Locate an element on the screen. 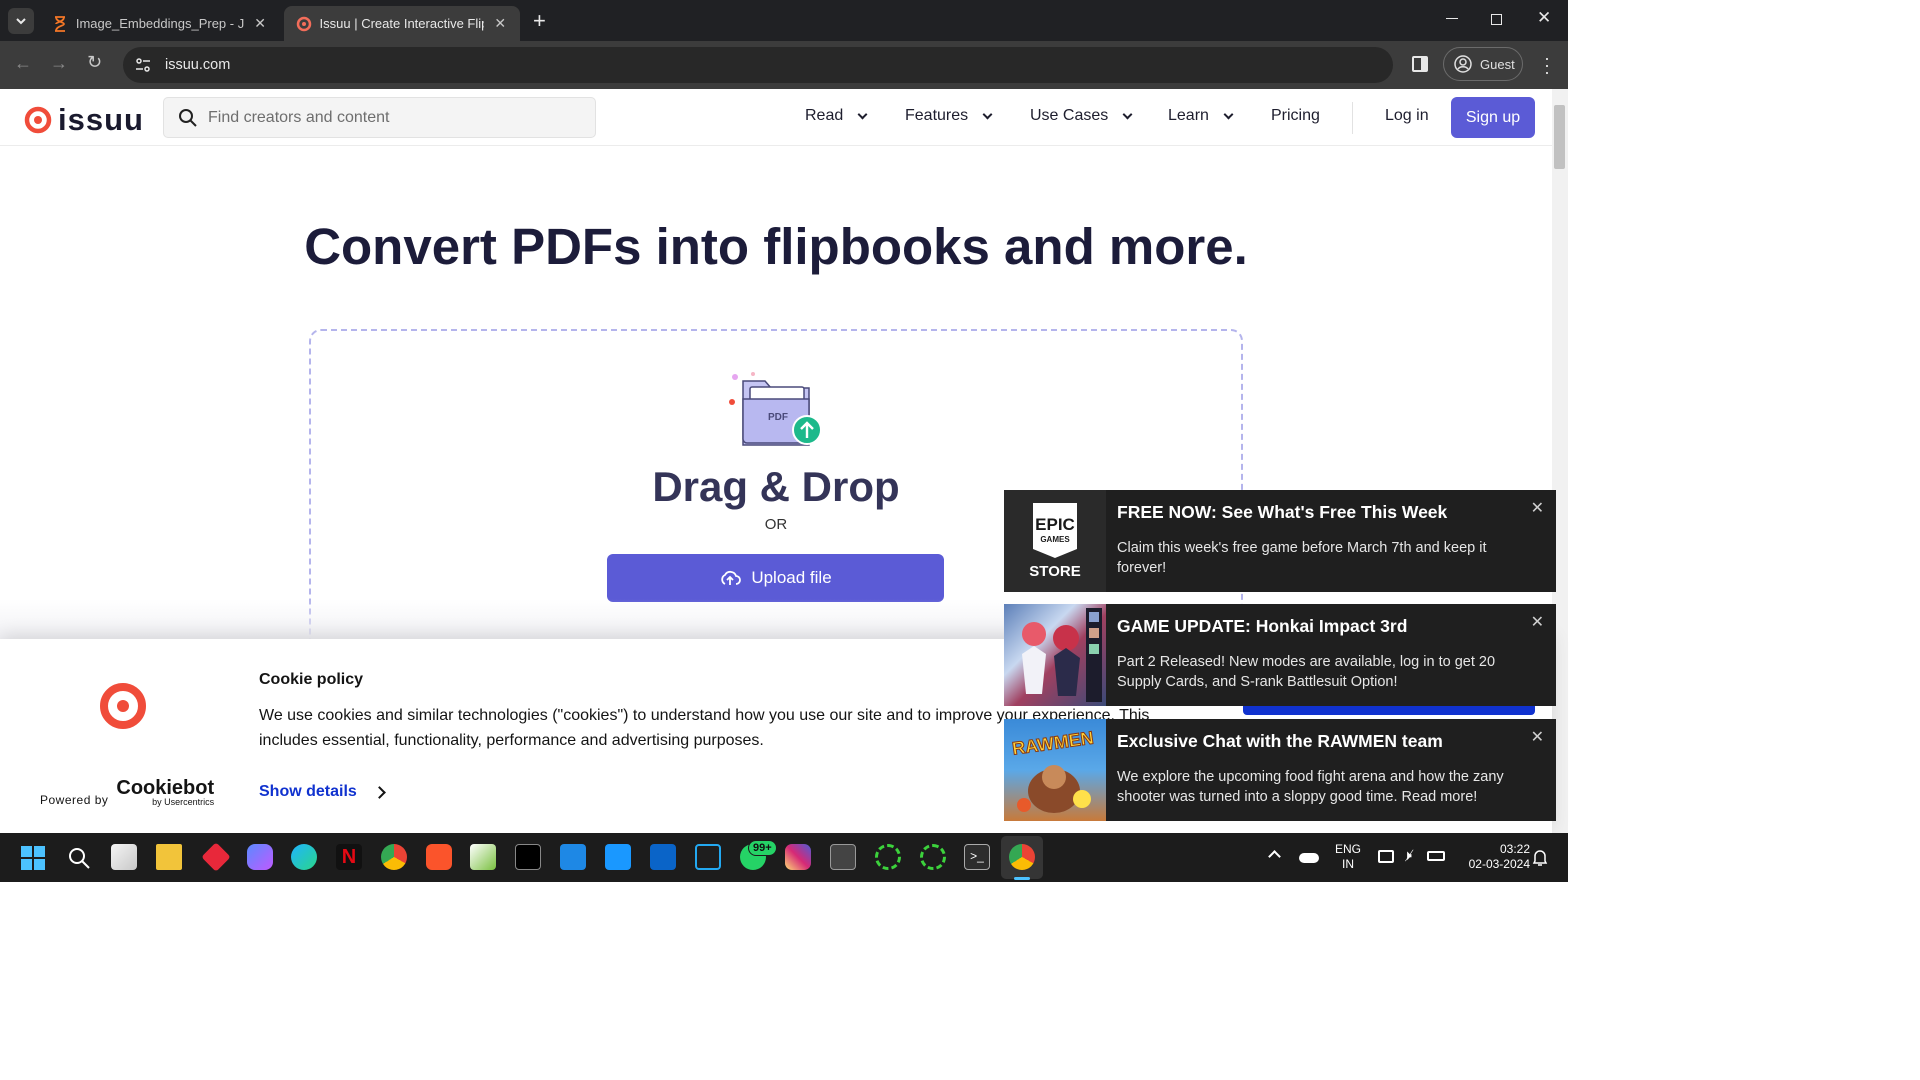  cookiebot-logo: Cookiebot is located at coordinates (165, 788).